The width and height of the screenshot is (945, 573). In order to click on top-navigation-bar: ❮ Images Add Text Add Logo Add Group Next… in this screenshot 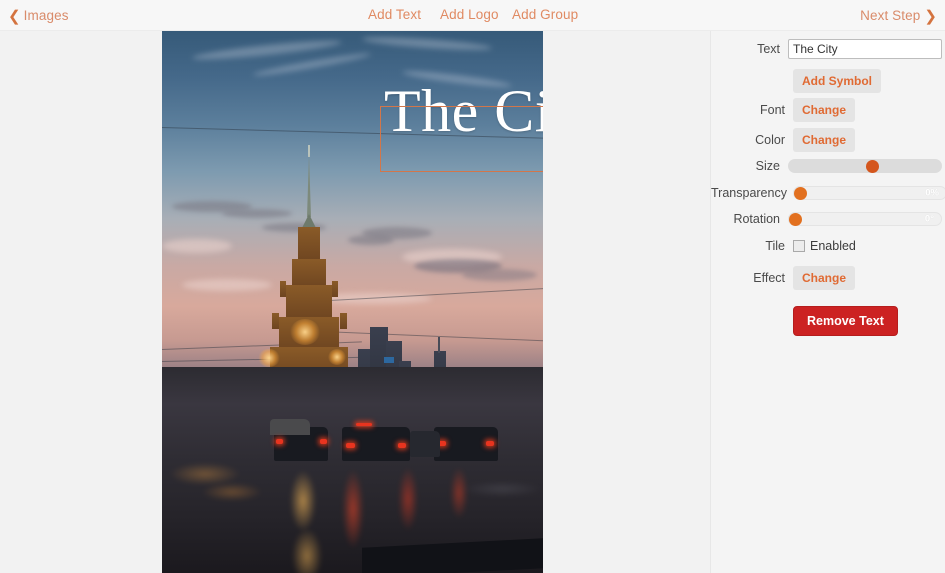, I will do `click(472, 15)`.